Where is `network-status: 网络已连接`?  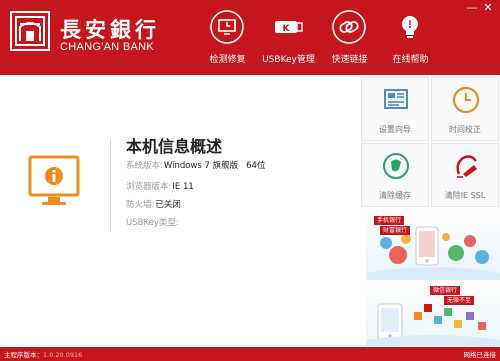
network-status: 网络已连接 is located at coordinates (477, 354).